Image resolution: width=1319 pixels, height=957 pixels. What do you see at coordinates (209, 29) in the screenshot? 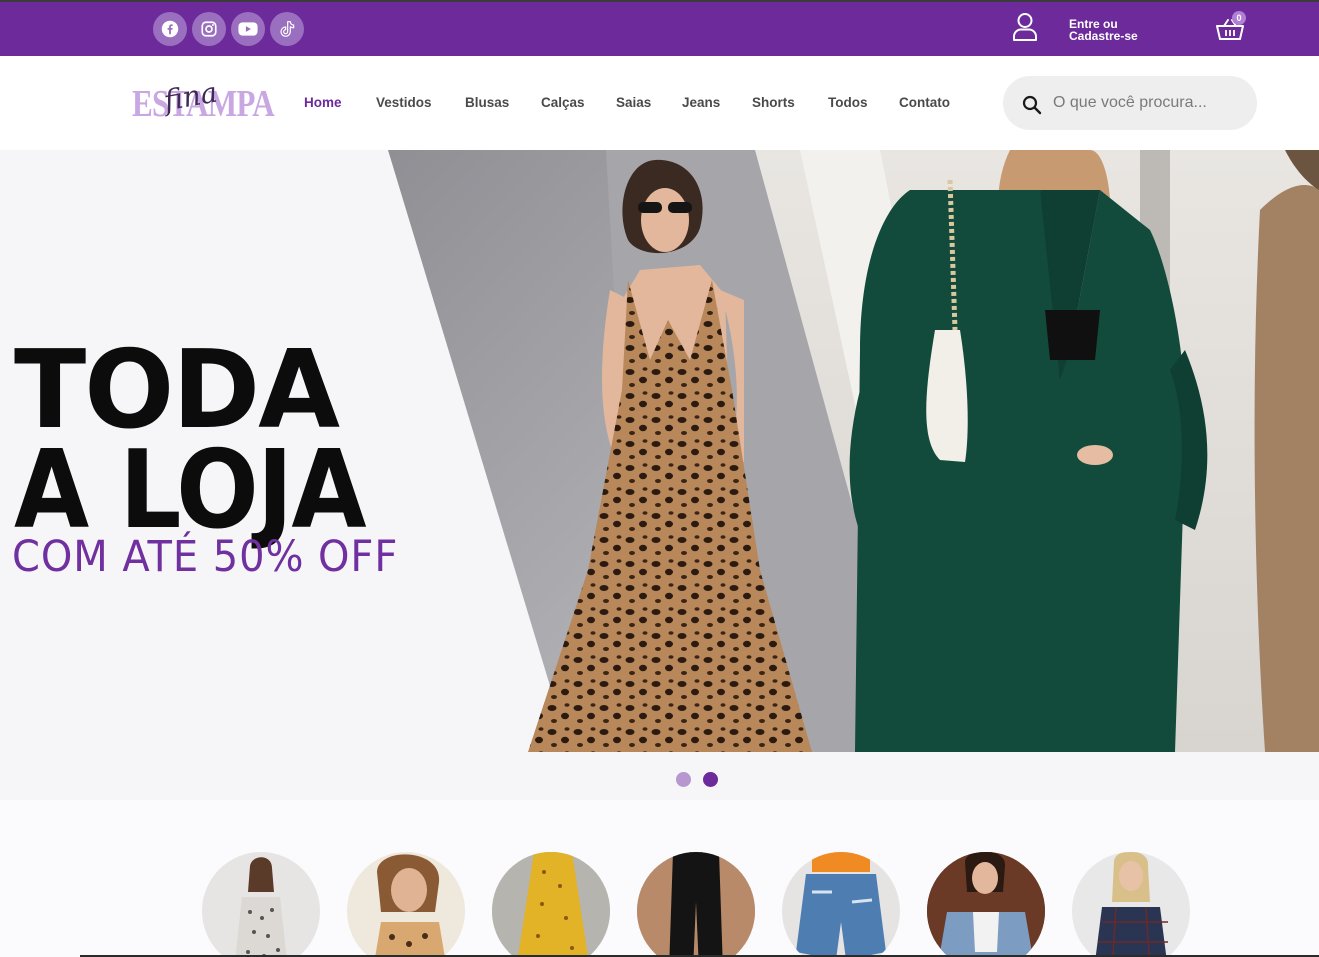
I see `instagram-icon` at bounding box center [209, 29].